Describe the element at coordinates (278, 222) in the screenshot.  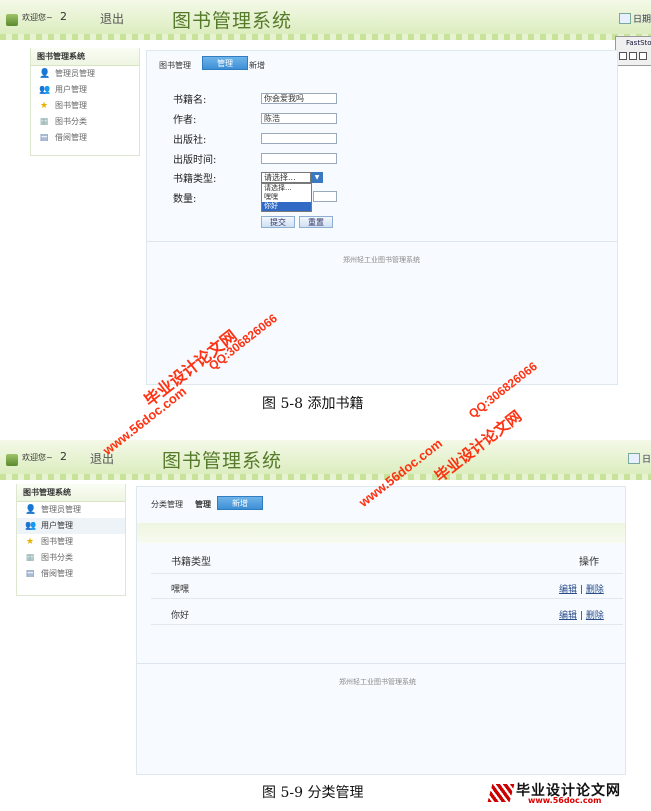
I see `submit-button: 提交` at that location.